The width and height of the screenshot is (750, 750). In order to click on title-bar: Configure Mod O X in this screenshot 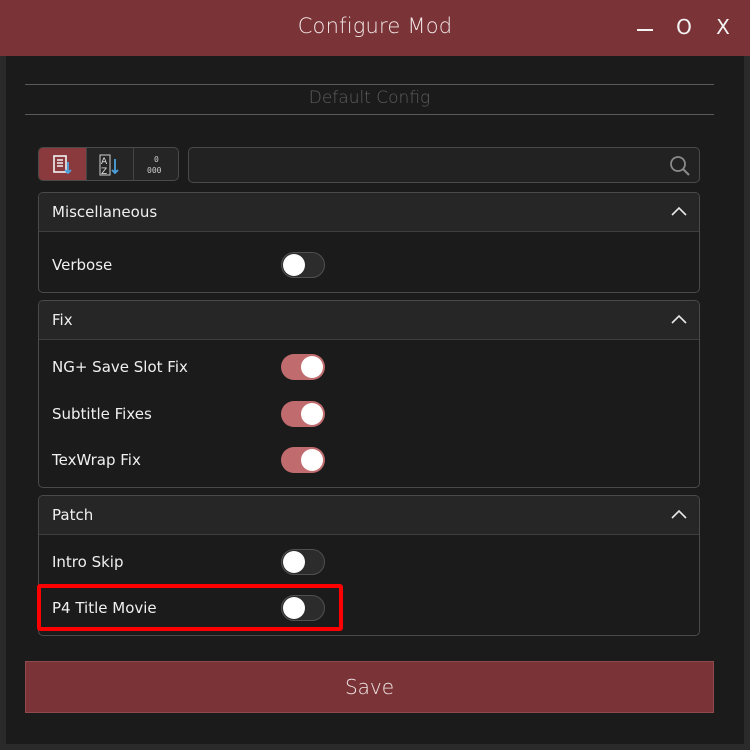, I will do `click(375, 28)`.